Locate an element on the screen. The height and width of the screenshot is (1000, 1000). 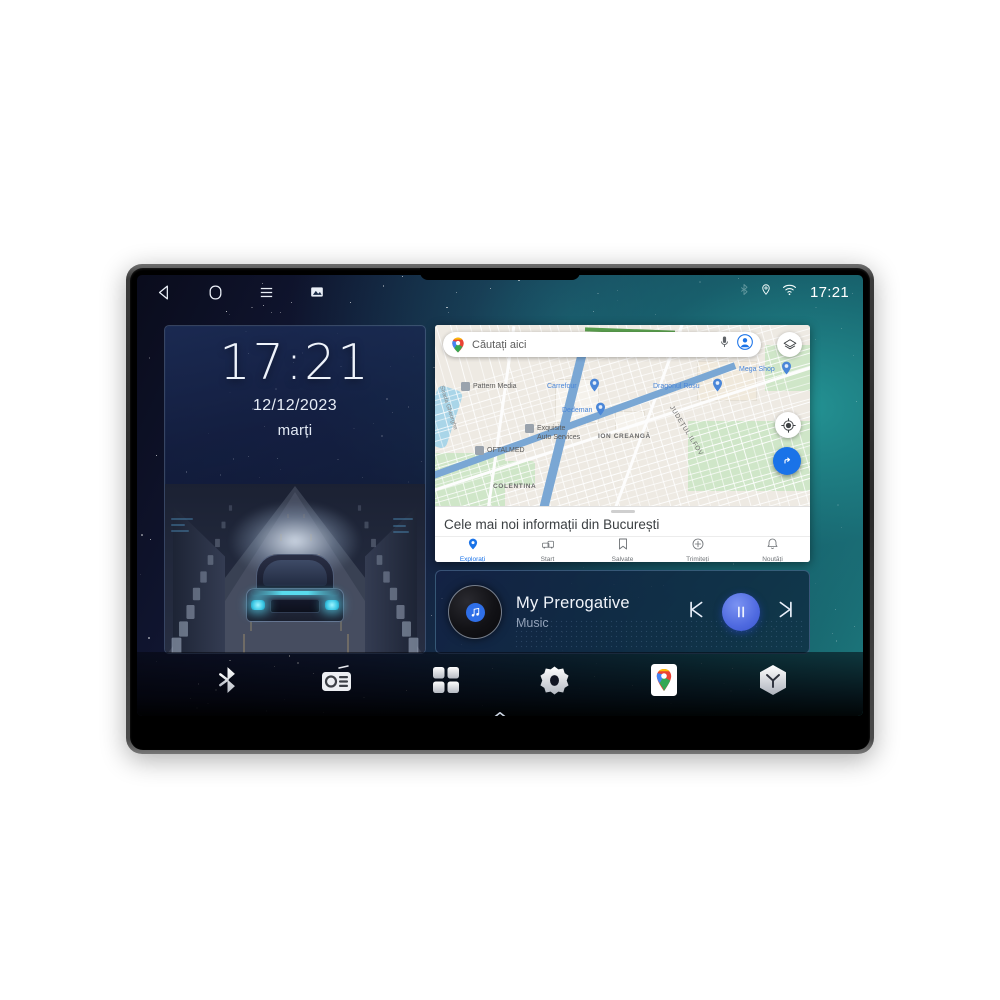
chevron-up-icon is located at coordinates (500, 711).